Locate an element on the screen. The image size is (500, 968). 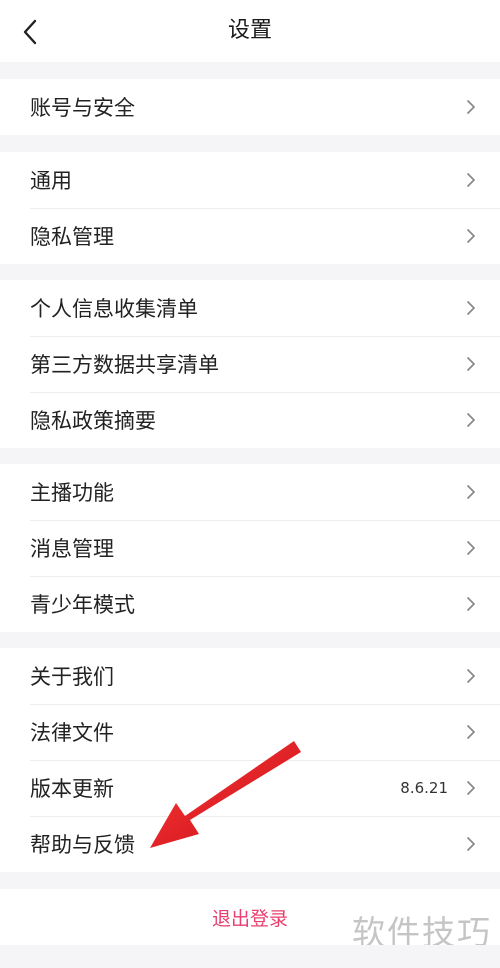
settings-item-third-party-sharing: 第三方数据共享清单 is located at coordinates (250, 364).